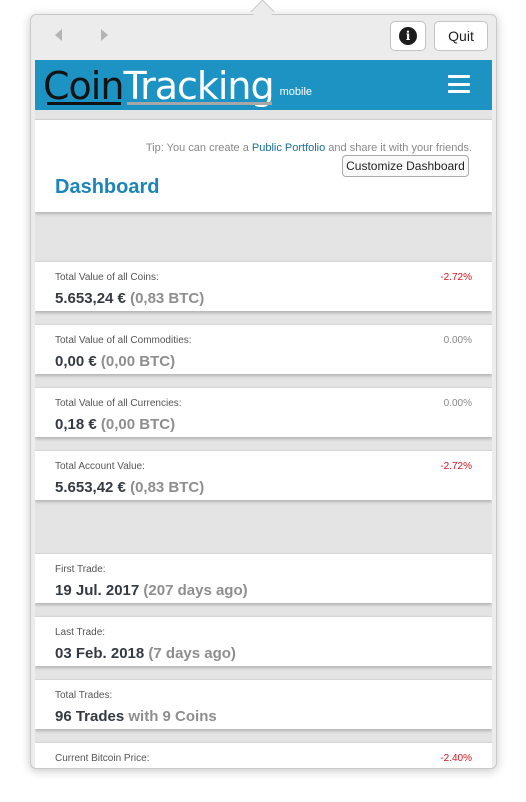  What do you see at coordinates (263, 641) in the screenshot?
I see `stat-card-last-trade: Last Trade: 03 Feb. 2018 (7 days ago)` at bounding box center [263, 641].